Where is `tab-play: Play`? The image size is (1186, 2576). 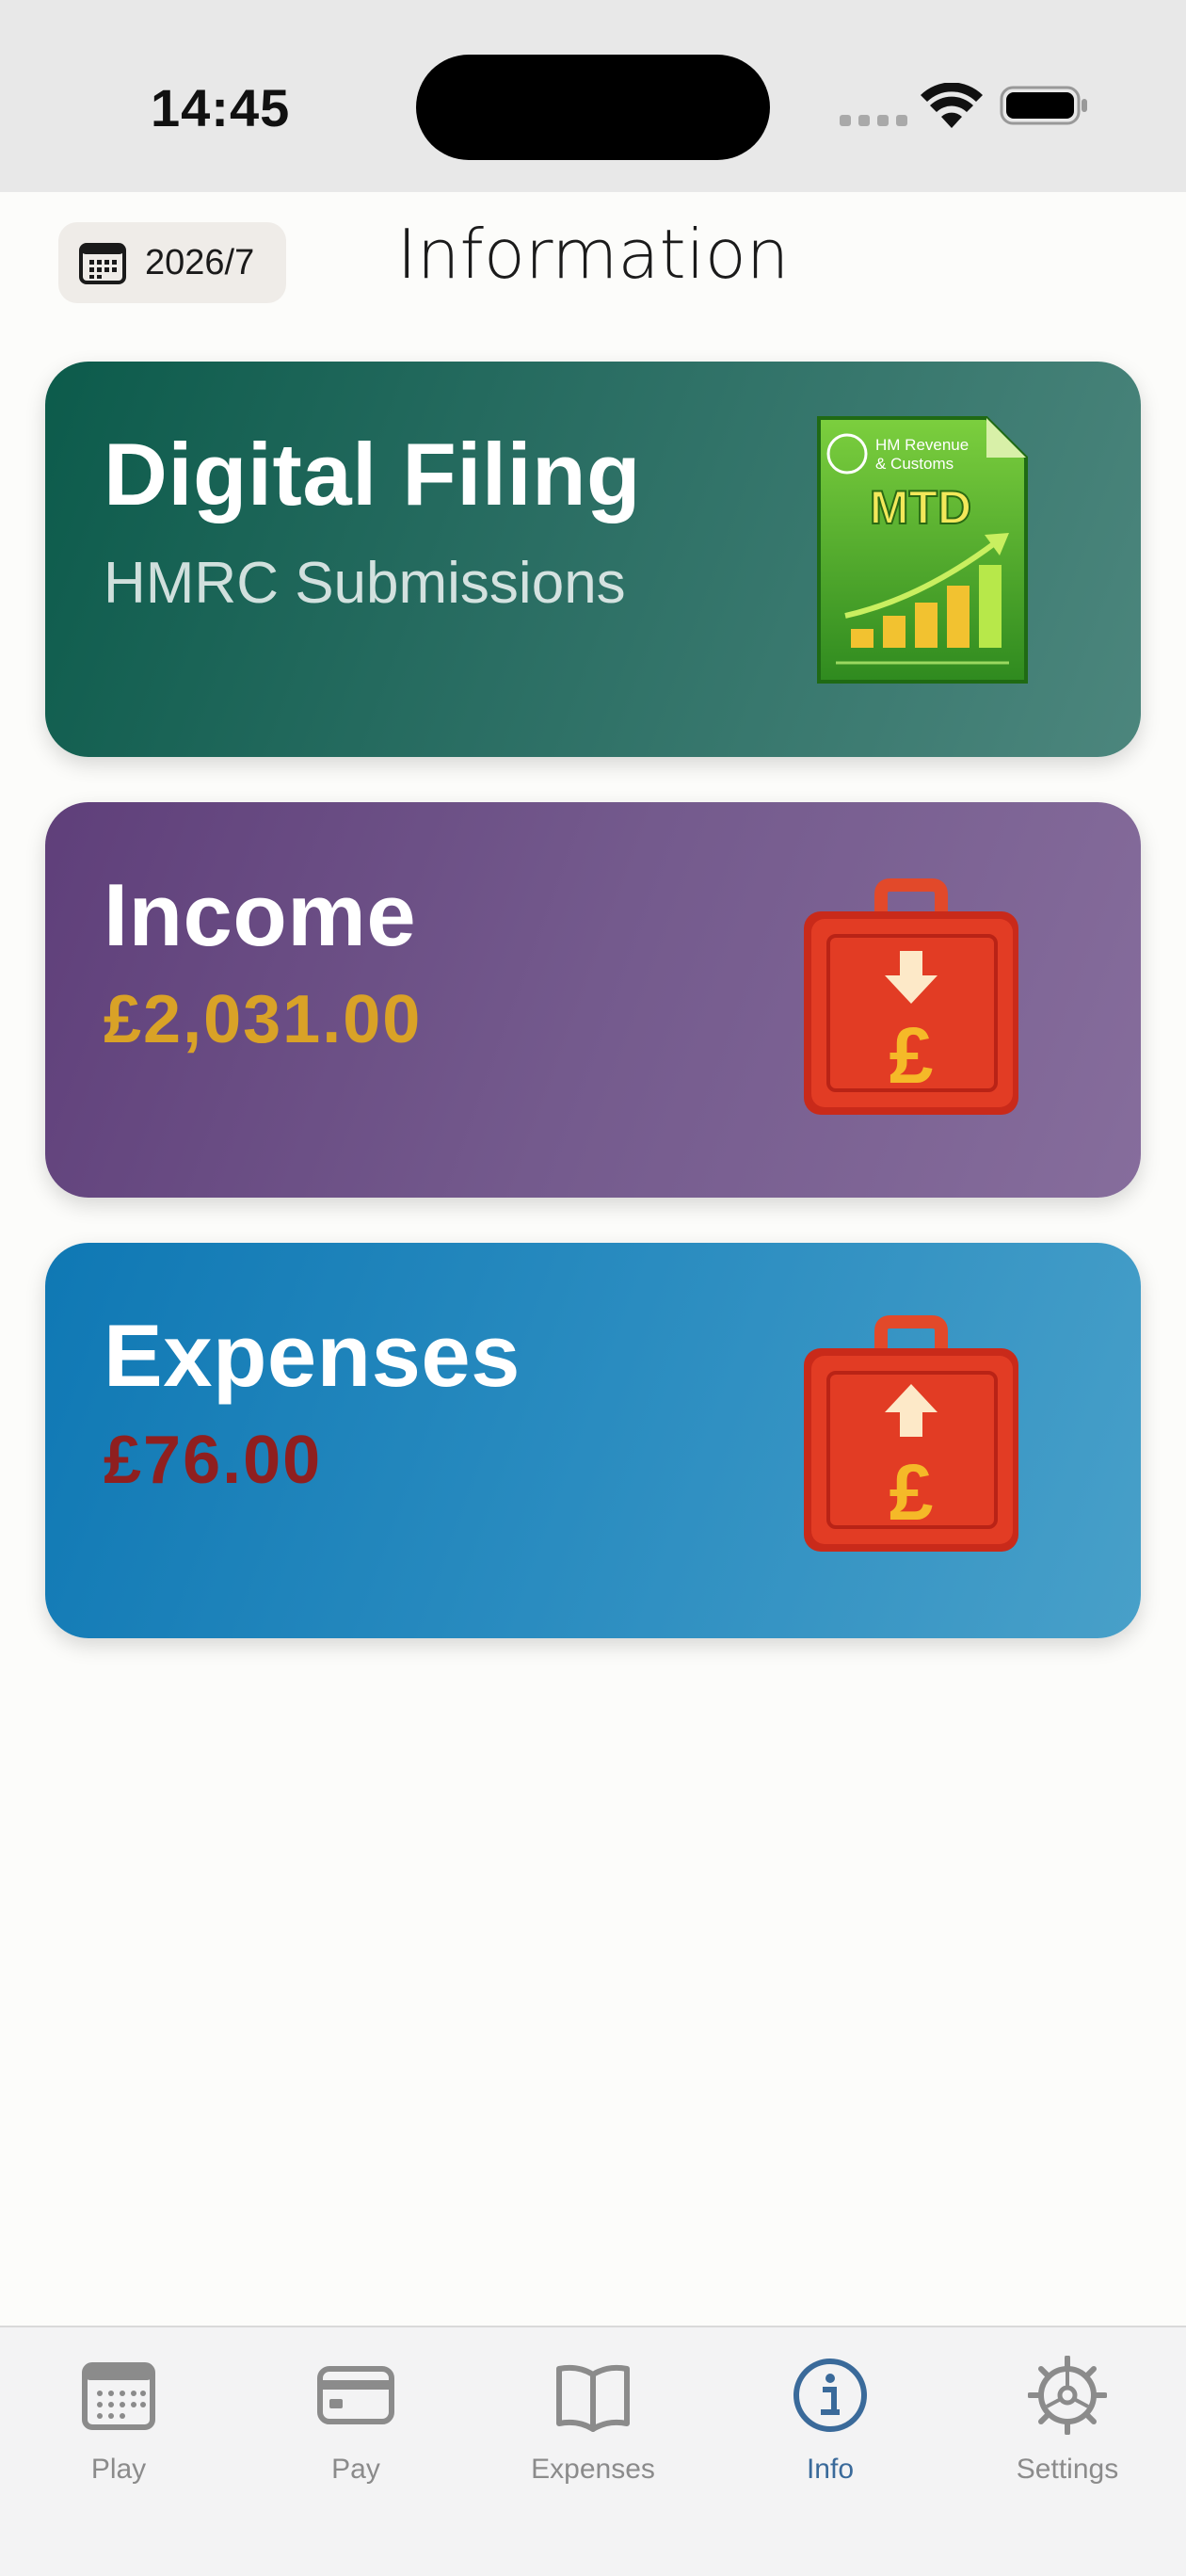 tab-play: Play is located at coordinates (118, 2440).